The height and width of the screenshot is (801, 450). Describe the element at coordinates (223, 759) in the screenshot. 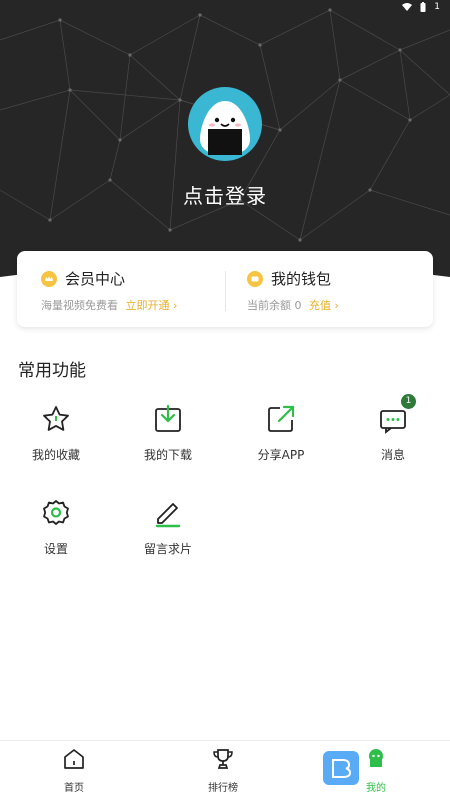

I see `trophy-icon` at that location.